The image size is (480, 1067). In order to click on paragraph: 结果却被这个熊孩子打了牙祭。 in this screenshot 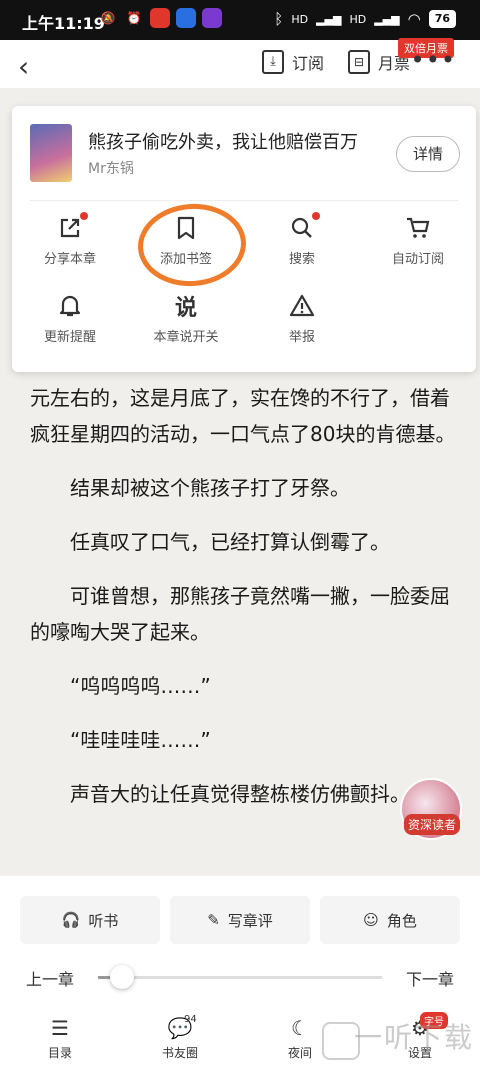, I will do `click(210, 488)`.